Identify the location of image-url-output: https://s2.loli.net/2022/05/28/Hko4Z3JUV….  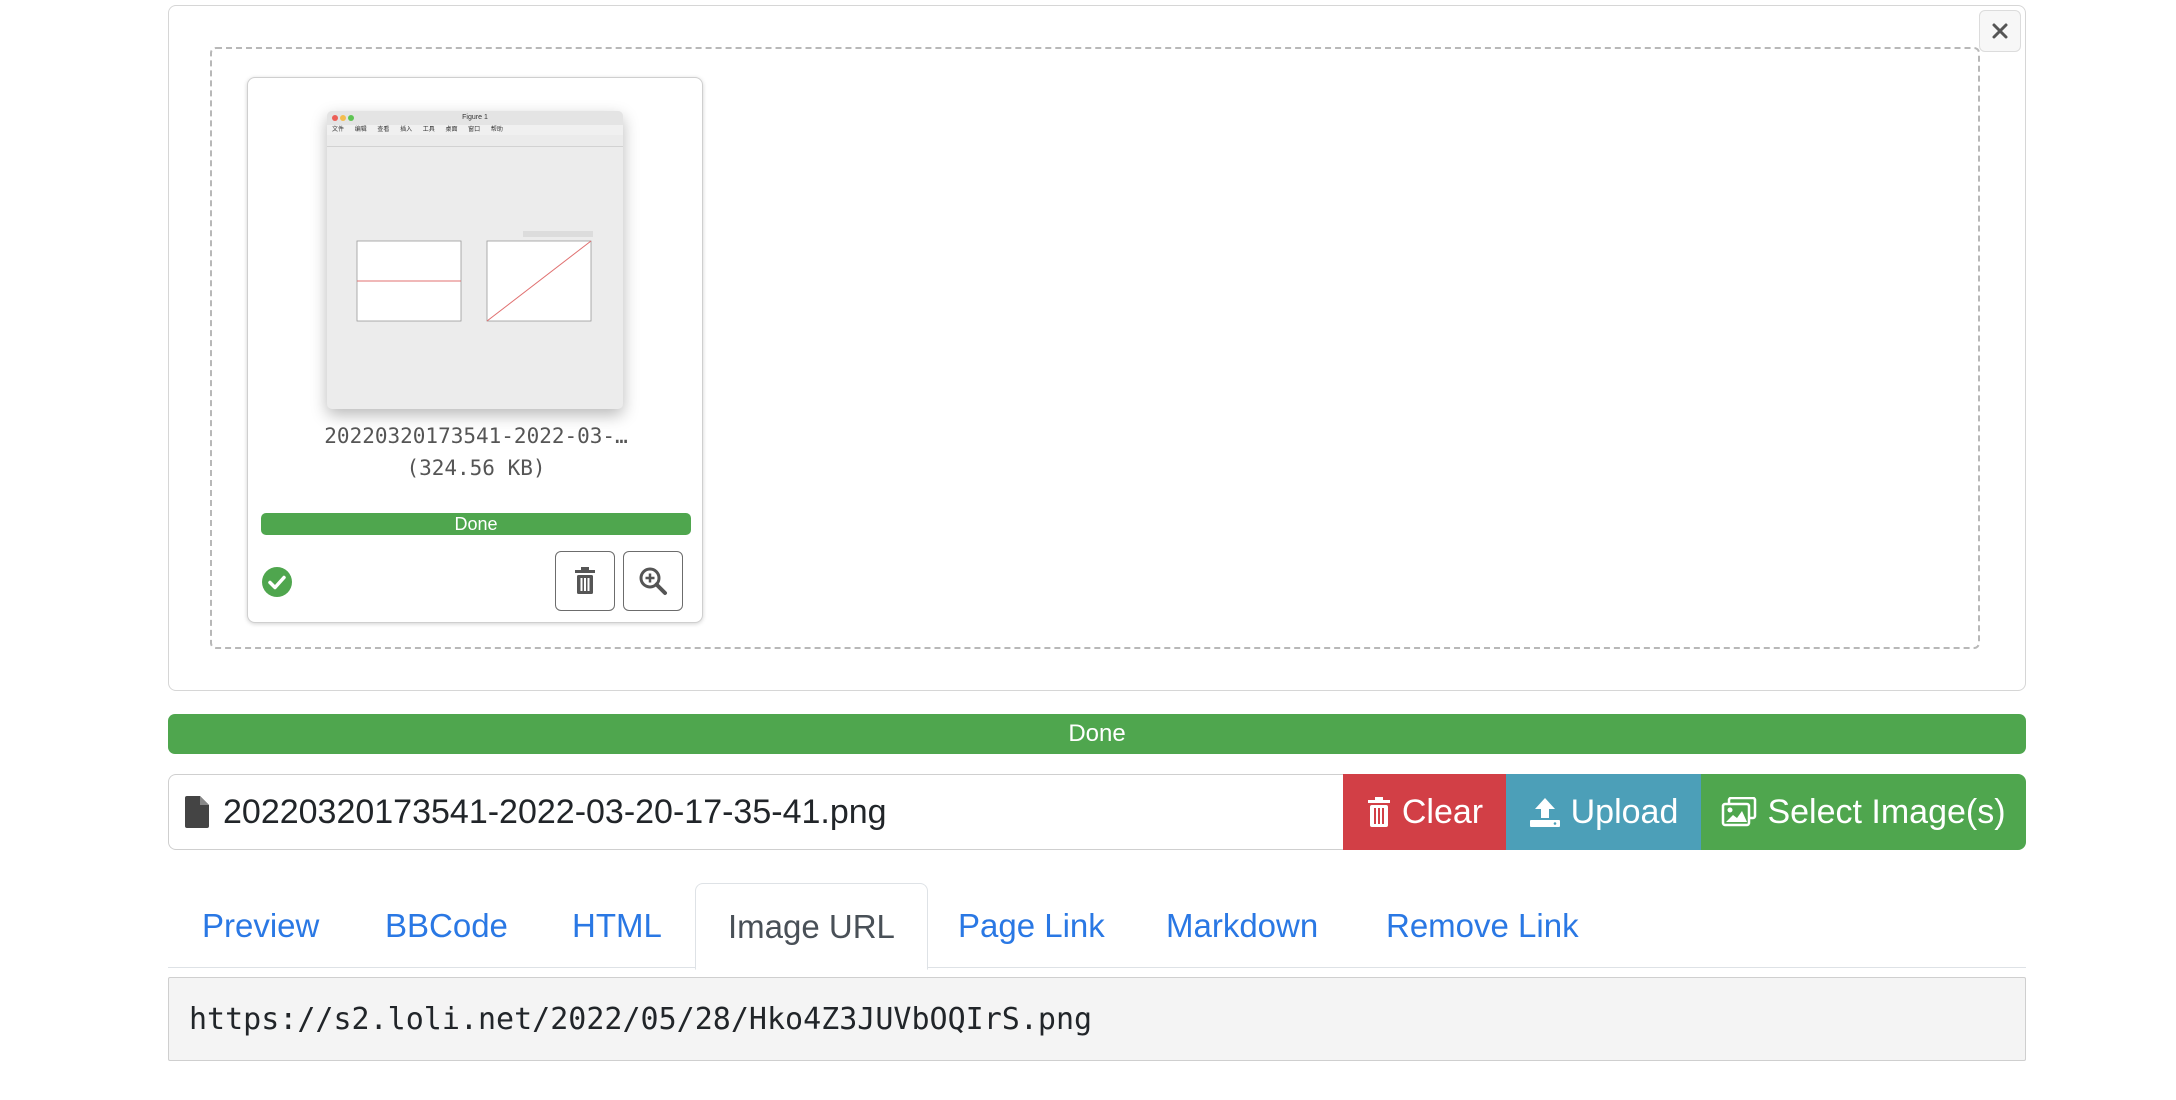
(1097, 1019).